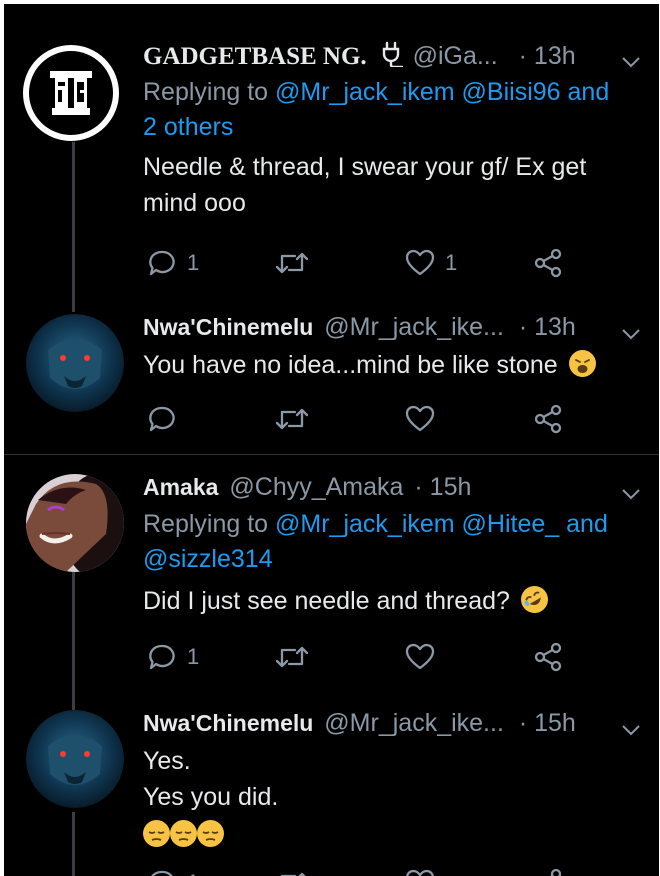 The image size is (660, 876). What do you see at coordinates (394, 835) in the screenshot?
I see `emoji-row` at bounding box center [394, 835].